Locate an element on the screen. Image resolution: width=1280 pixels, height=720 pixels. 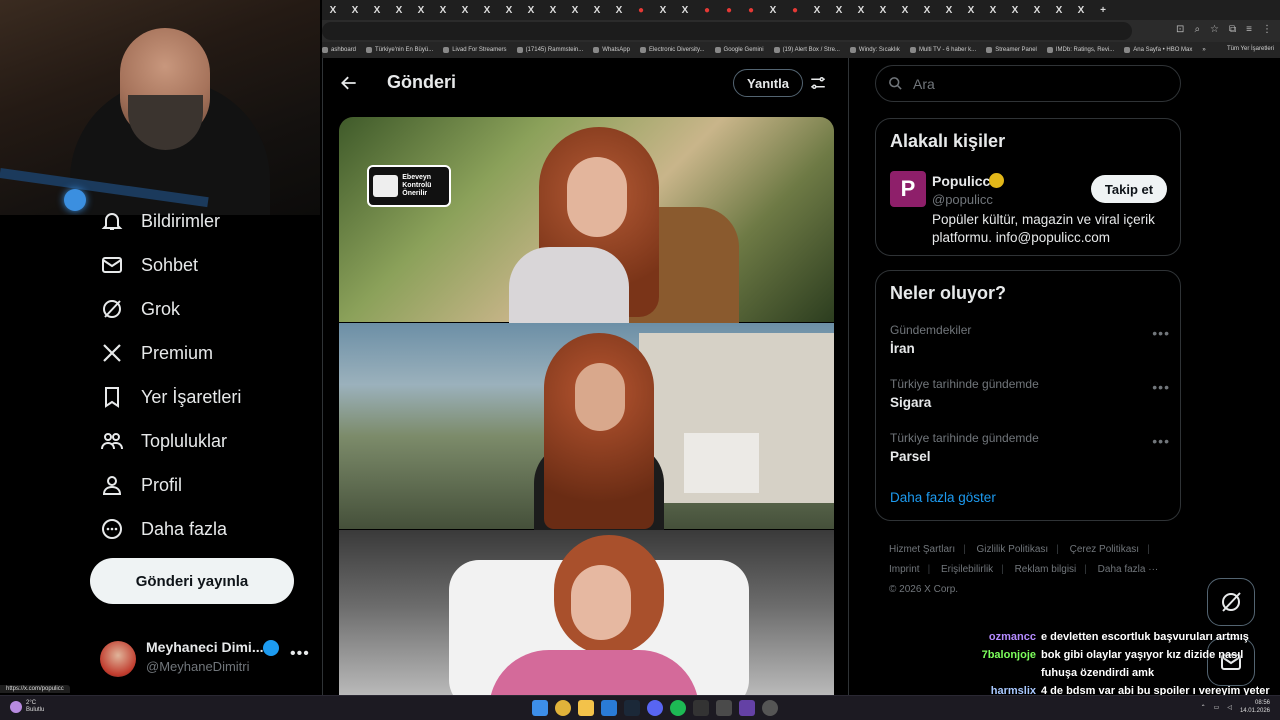
account-switcher: Meyhaneci Dimi... @MeyhaneDimitri ••• is located at coordinates (205, 660).